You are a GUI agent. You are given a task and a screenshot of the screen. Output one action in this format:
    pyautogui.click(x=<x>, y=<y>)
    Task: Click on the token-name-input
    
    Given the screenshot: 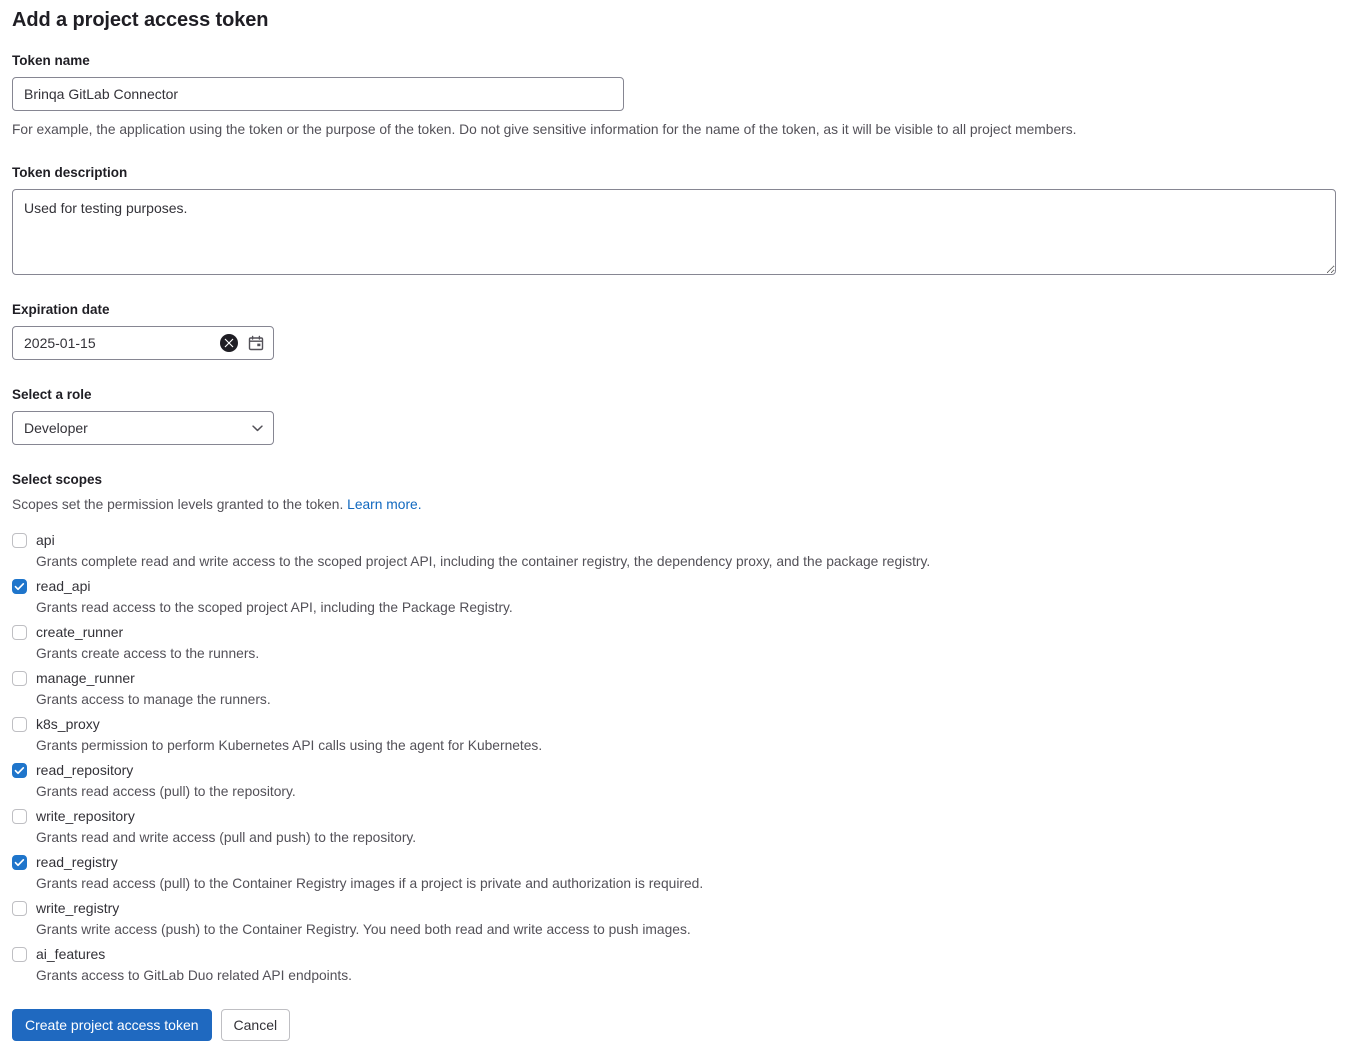 What is the action you would take?
    pyautogui.click(x=318, y=94)
    